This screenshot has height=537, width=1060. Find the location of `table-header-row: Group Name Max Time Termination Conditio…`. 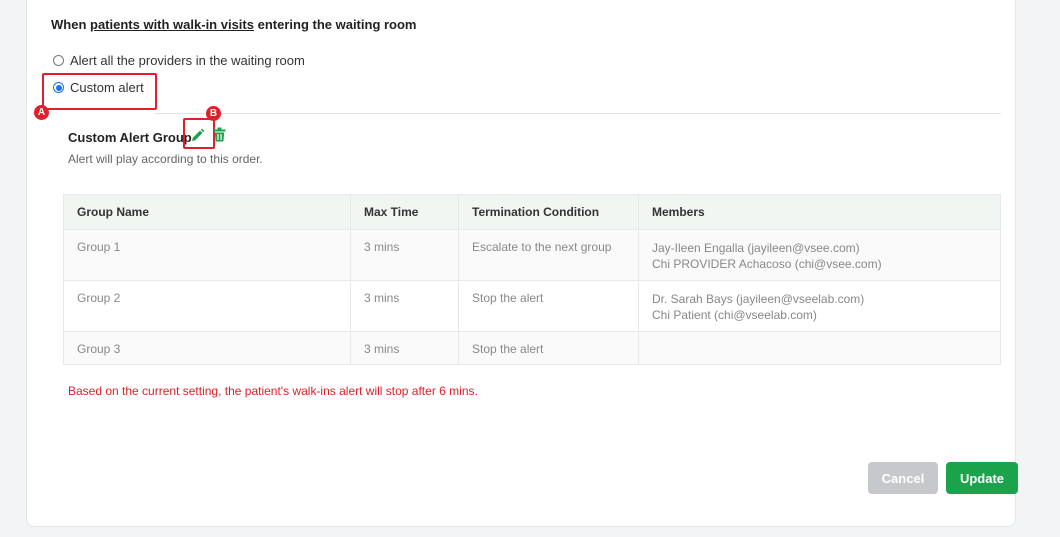

table-header-row: Group Name Max Time Termination Conditio… is located at coordinates (532, 212).